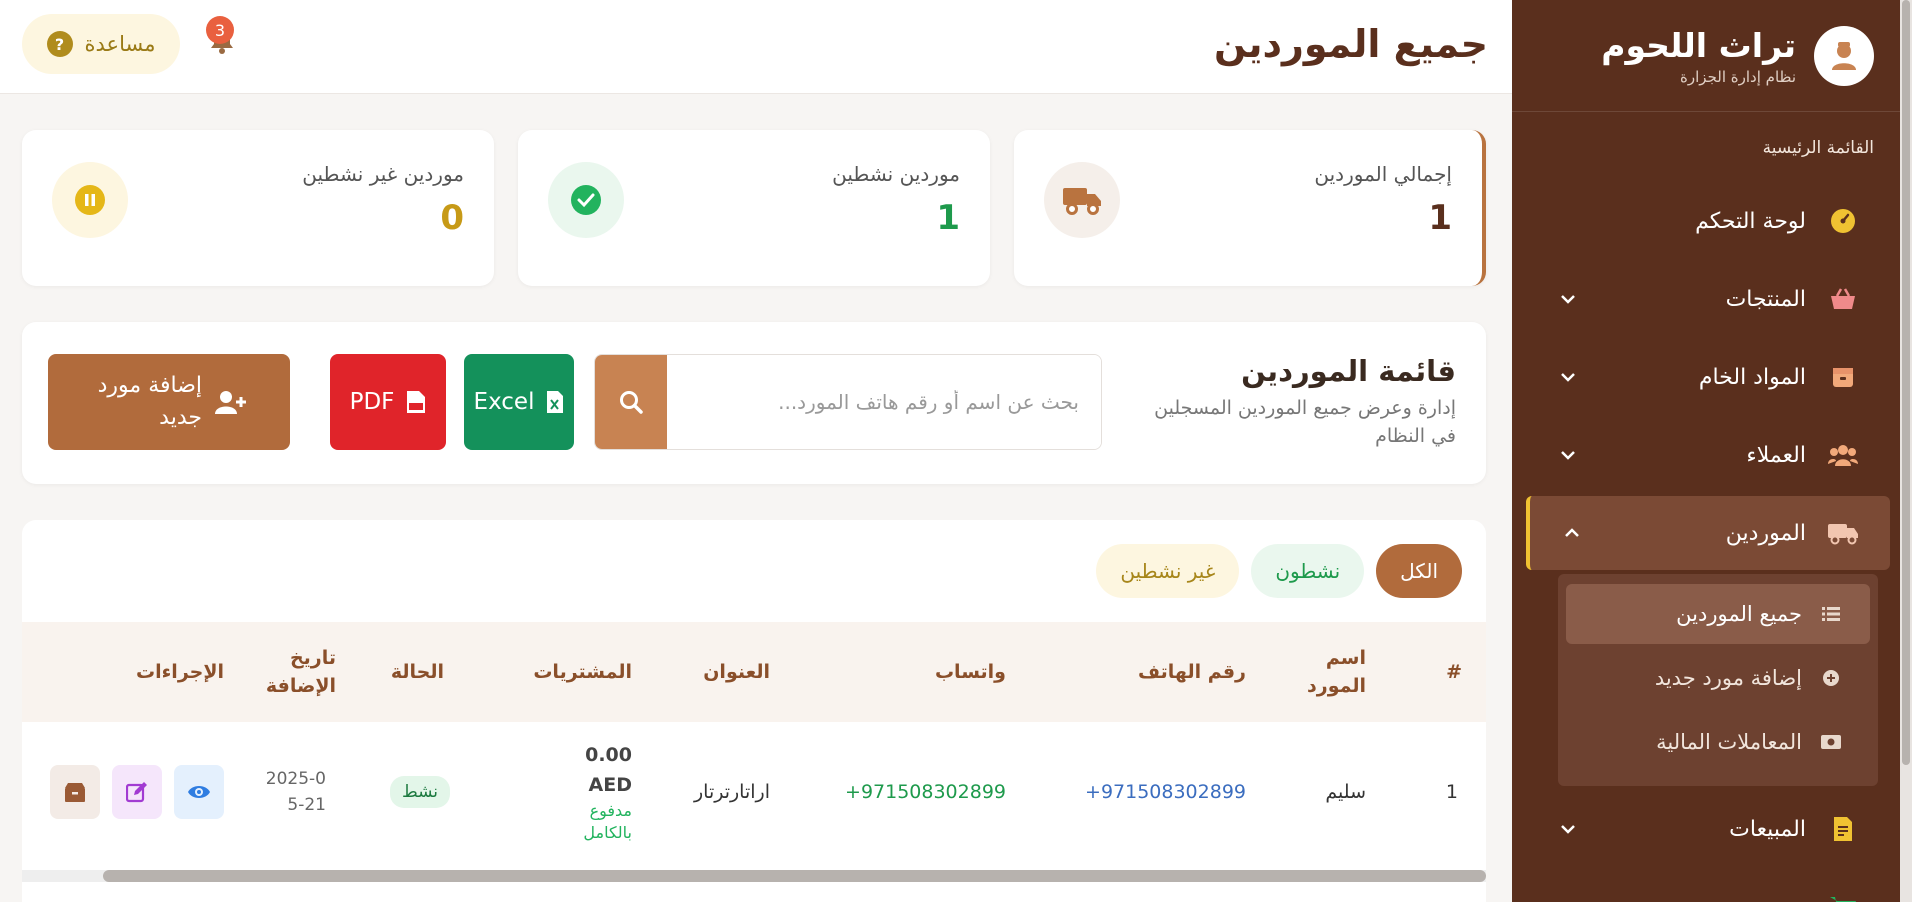  I want to click on table-horizontal-scrollbar, so click(754, 876).